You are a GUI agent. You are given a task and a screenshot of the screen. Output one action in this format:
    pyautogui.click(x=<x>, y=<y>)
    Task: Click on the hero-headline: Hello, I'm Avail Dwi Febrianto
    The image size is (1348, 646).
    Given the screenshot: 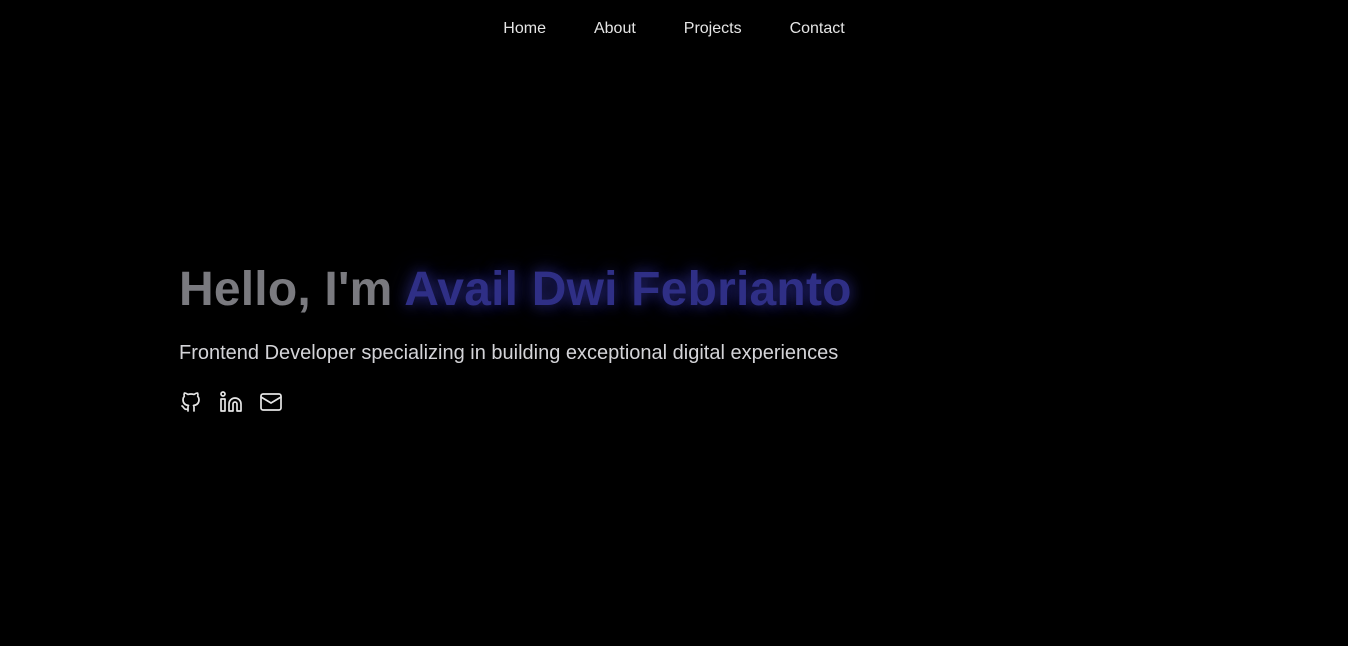 What is the action you would take?
    pyautogui.click(x=679, y=290)
    